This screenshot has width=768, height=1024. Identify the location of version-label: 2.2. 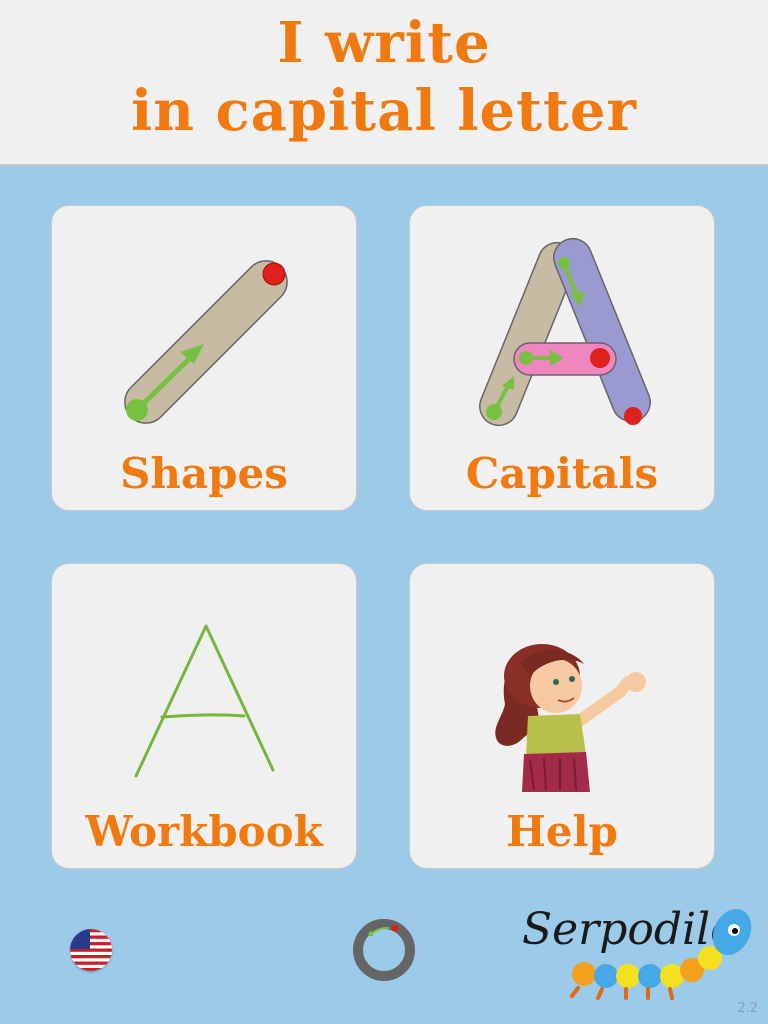
(747, 1008).